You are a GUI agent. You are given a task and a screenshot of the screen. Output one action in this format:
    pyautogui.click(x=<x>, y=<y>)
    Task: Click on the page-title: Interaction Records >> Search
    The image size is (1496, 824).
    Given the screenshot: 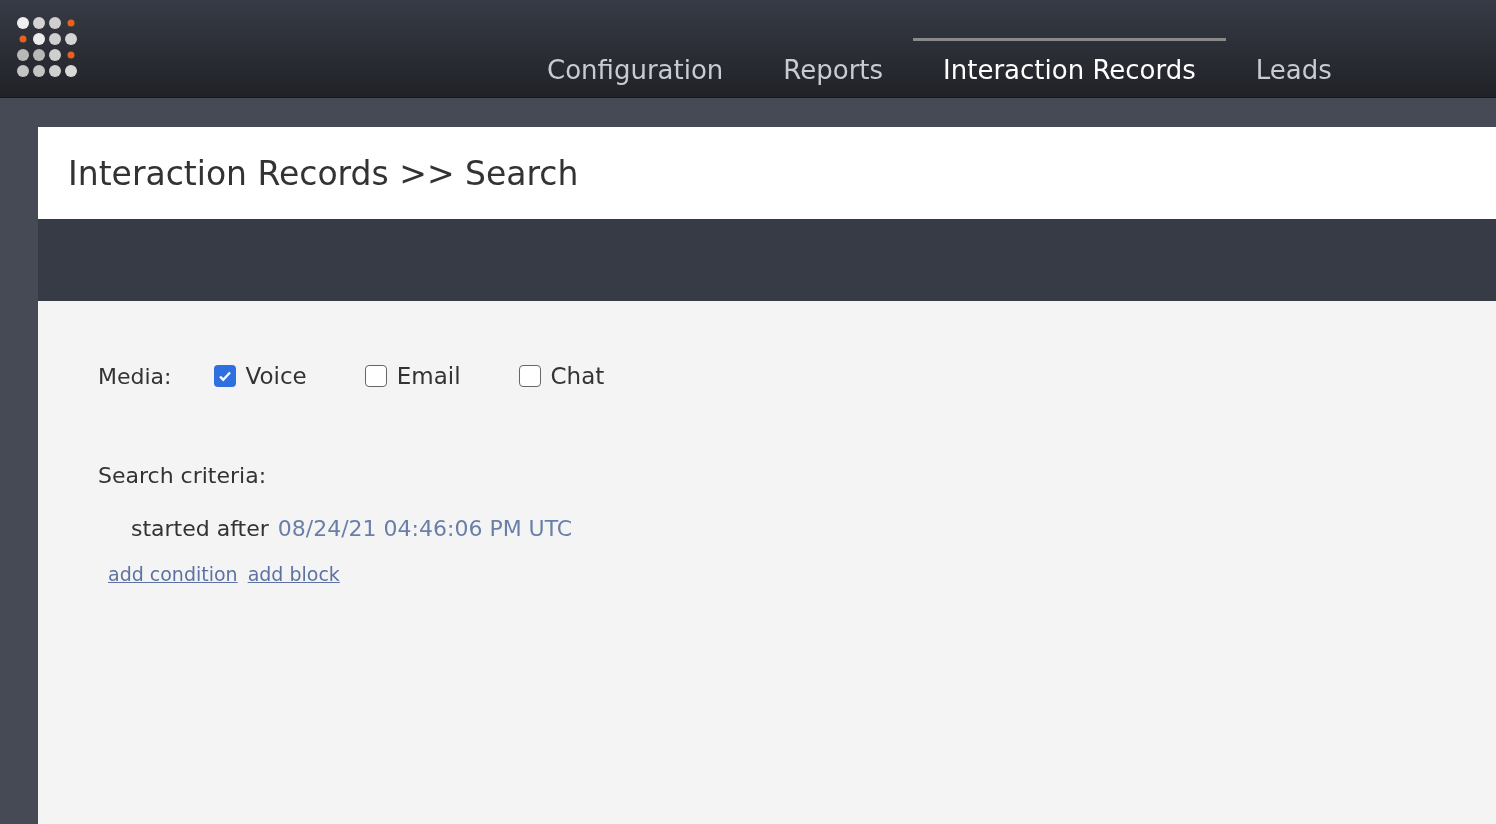 What is the action you would take?
    pyautogui.click(x=323, y=173)
    